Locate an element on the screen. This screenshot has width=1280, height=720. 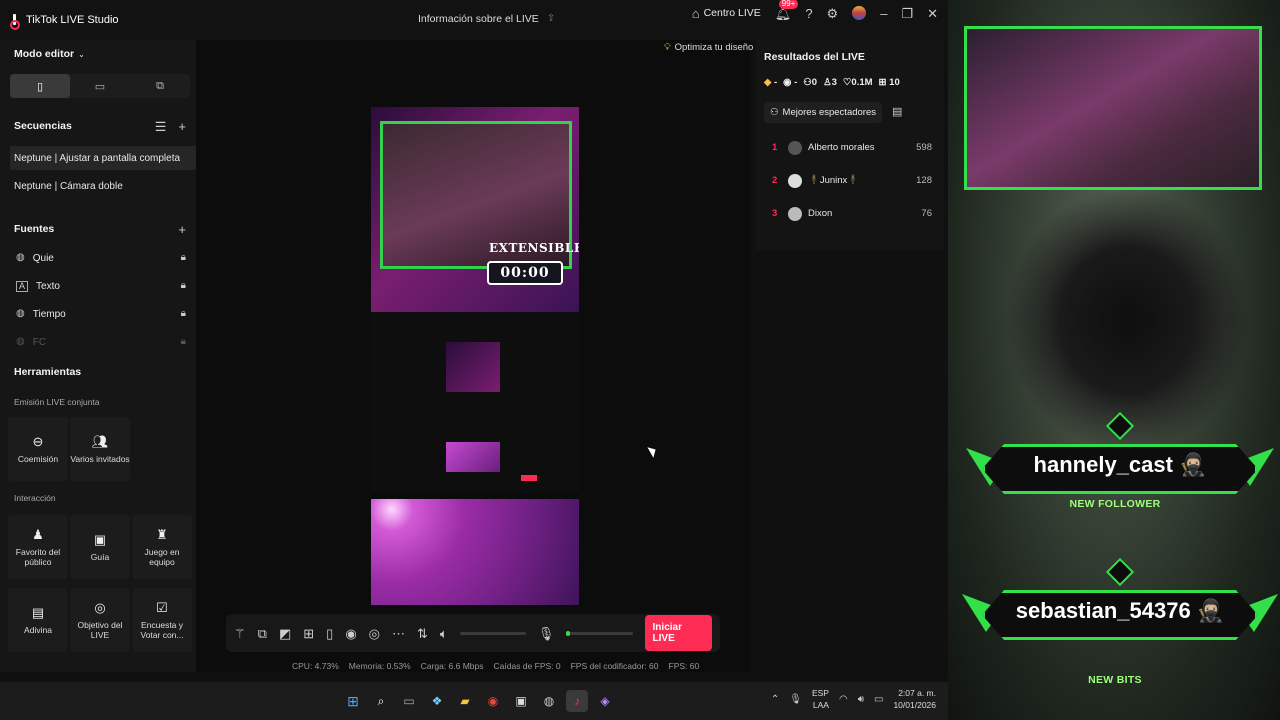
stream-preview: EXTENSIBLE 00:00 is located at coordinates (475, 356).